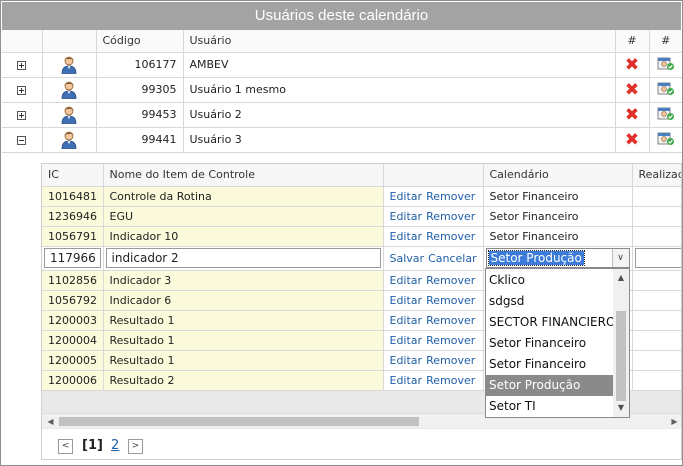  I want to click on realized-input, so click(657, 258).